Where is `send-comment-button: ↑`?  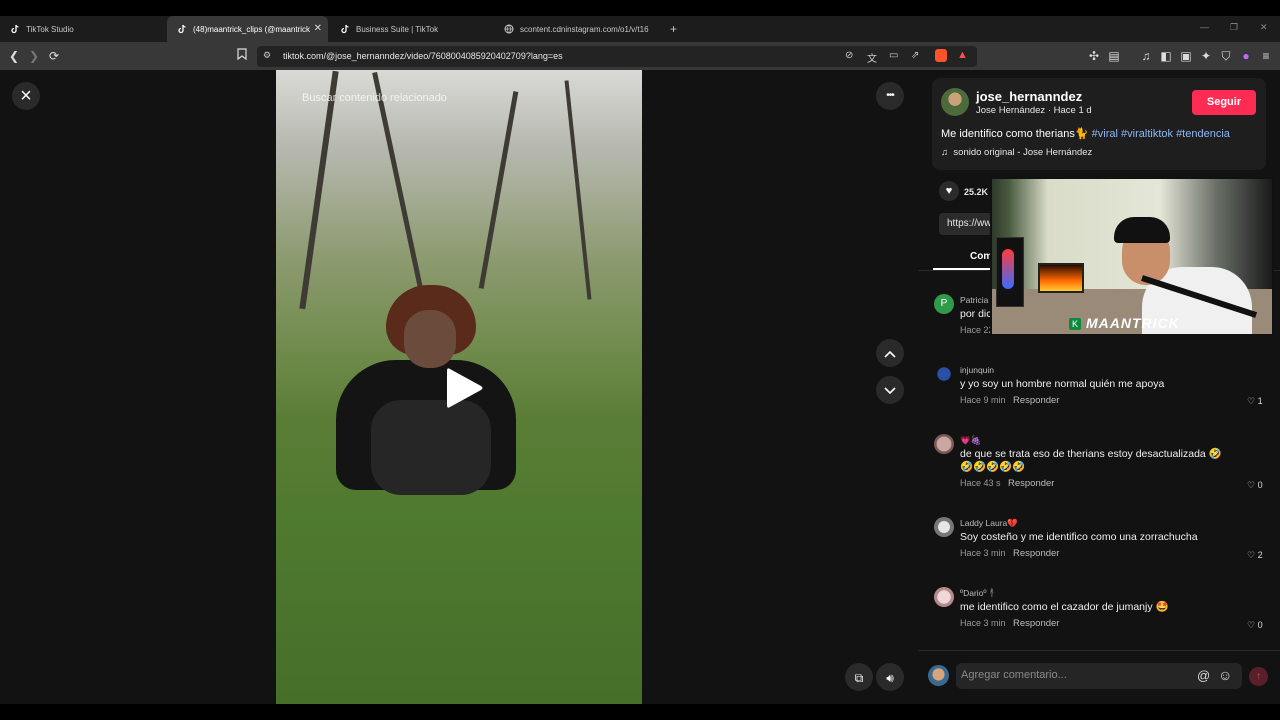
send-comment-button: ↑ is located at coordinates (1258, 676).